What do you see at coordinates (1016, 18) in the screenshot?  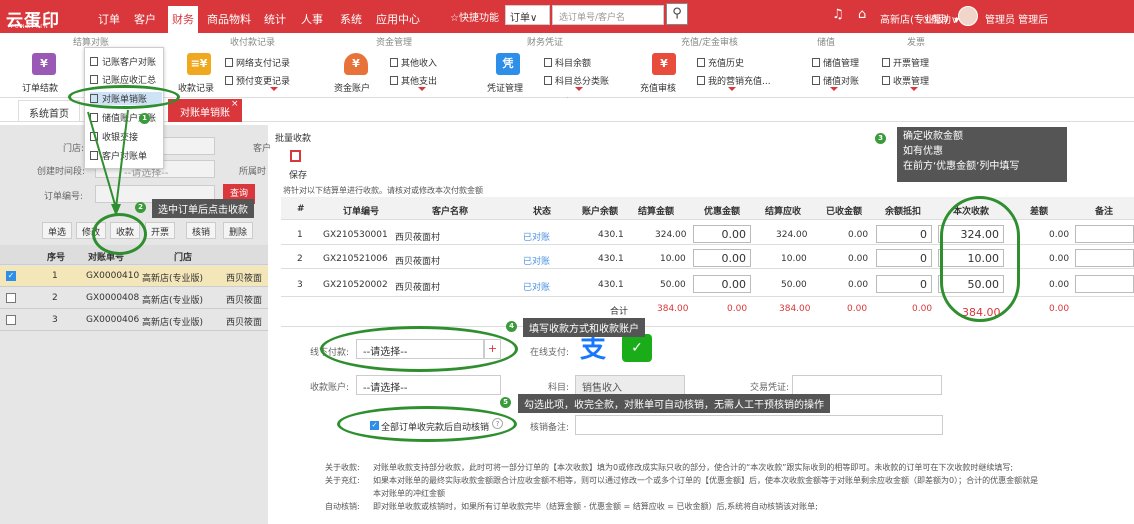 I see `user-menu: 管理员 管理后` at bounding box center [1016, 18].